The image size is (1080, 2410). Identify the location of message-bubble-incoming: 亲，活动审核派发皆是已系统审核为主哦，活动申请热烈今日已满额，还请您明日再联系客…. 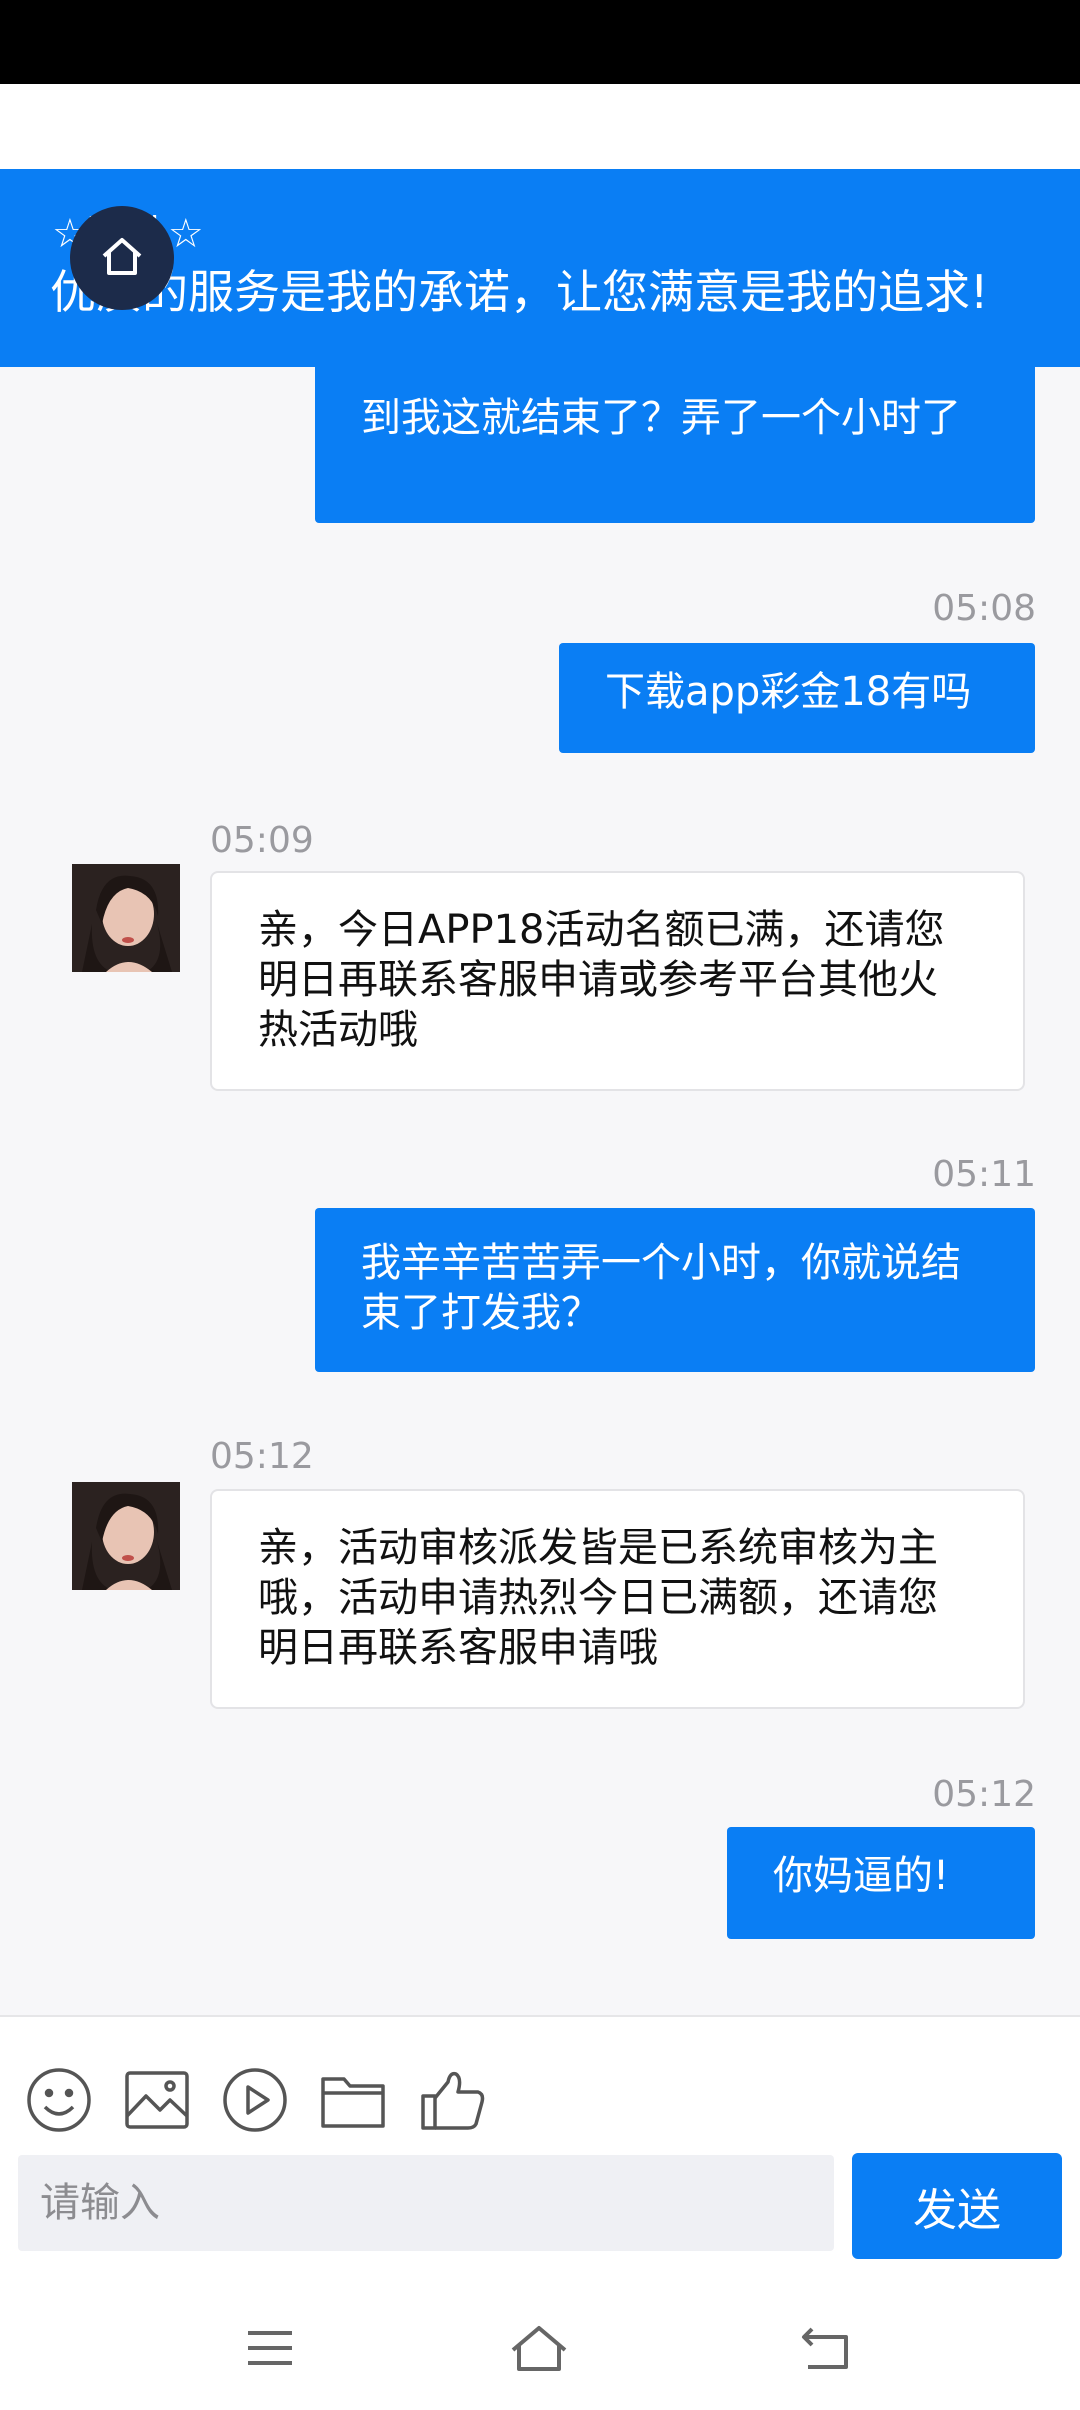
(617, 1599).